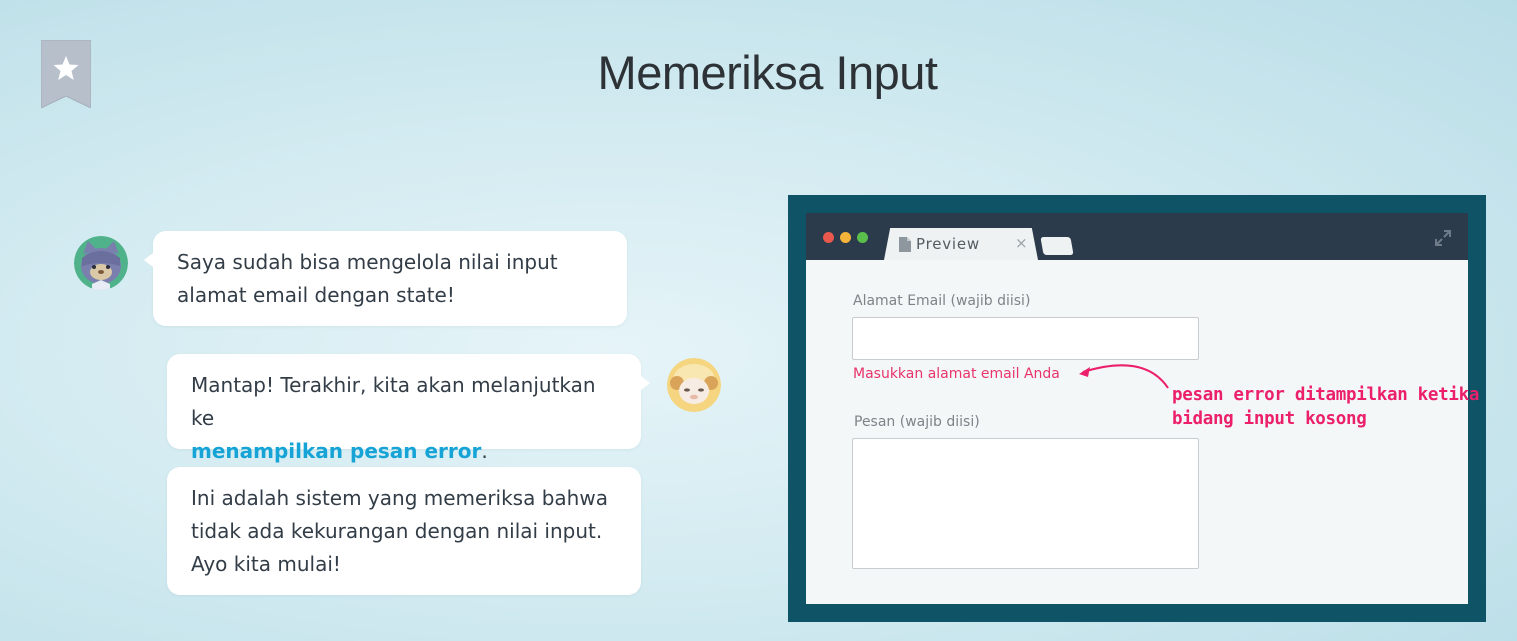 Image resolution: width=1517 pixels, height=641 pixels. I want to click on curved-arrow-icon, so click(1124, 376).